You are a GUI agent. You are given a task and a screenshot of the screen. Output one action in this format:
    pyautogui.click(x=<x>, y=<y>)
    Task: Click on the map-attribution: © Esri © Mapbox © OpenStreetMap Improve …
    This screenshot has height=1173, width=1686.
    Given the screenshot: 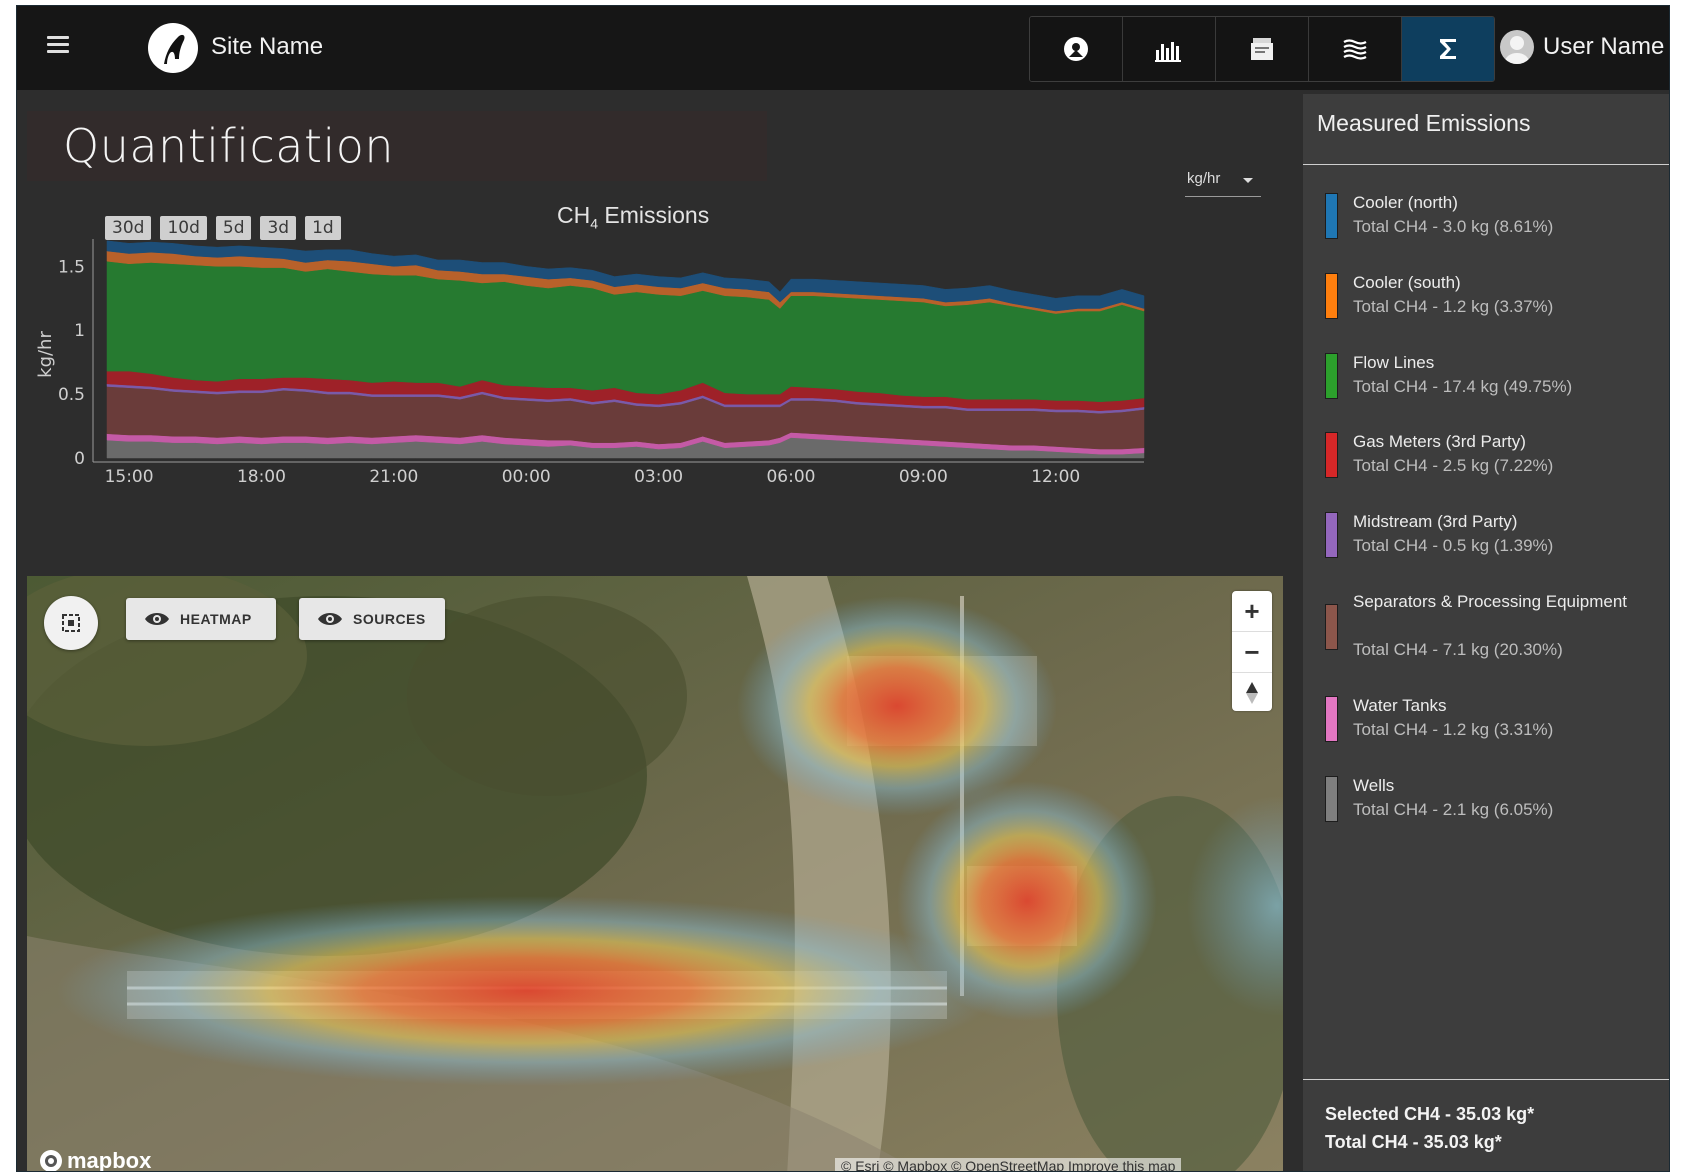 What is the action you would take?
    pyautogui.click(x=1008, y=1164)
    